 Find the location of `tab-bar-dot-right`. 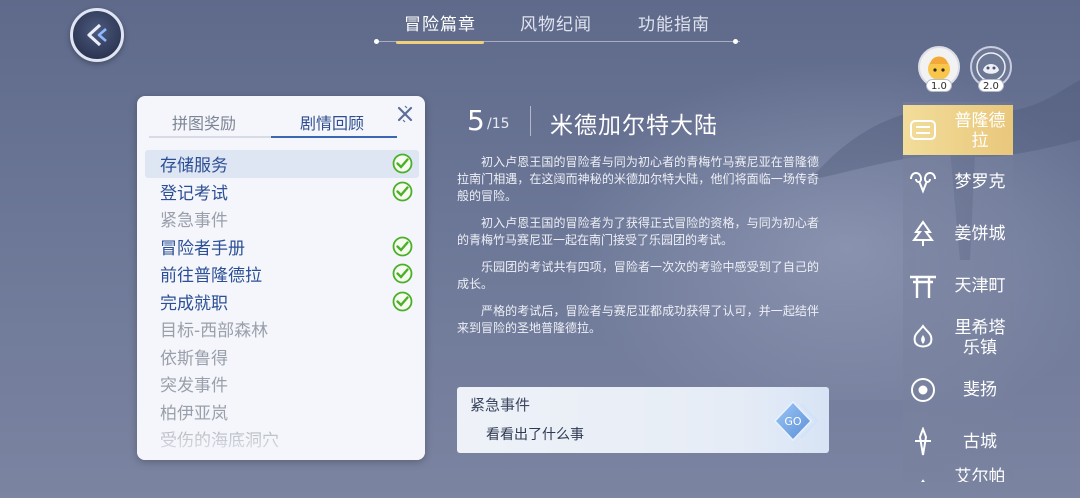

tab-bar-dot-right is located at coordinates (735, 41).